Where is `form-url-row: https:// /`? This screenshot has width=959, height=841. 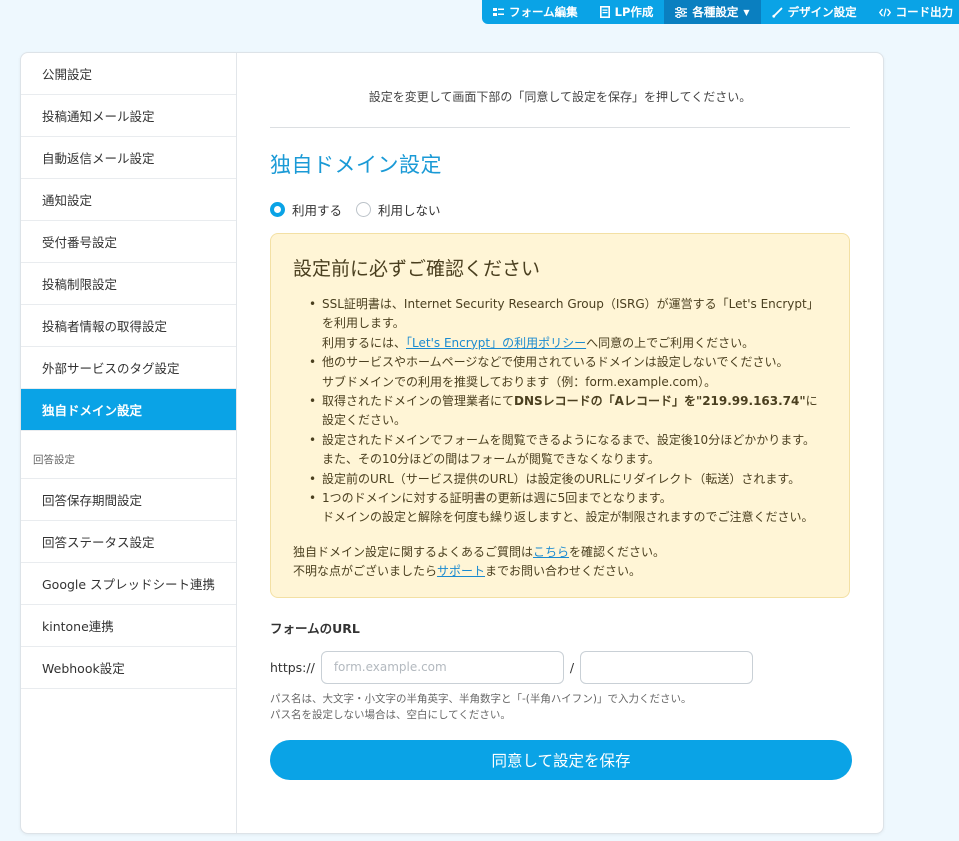
form-url-row: https:// / is located at coordinates (560, 667).